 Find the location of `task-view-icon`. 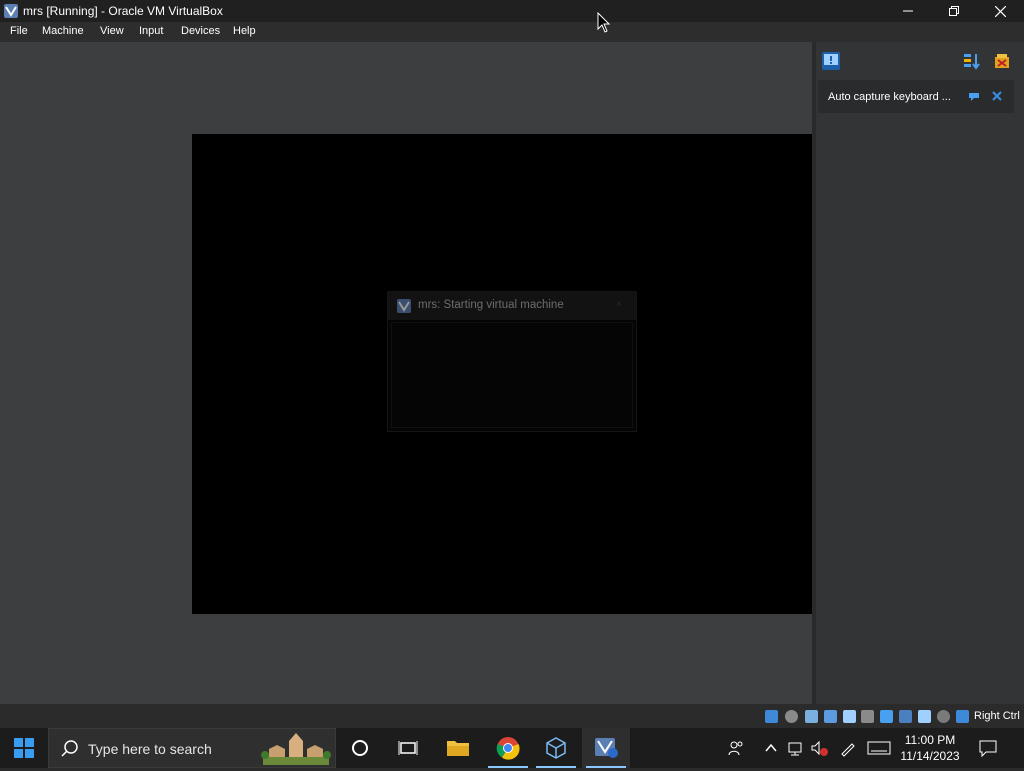

task-view-icon is located at coordinates (408, 748).